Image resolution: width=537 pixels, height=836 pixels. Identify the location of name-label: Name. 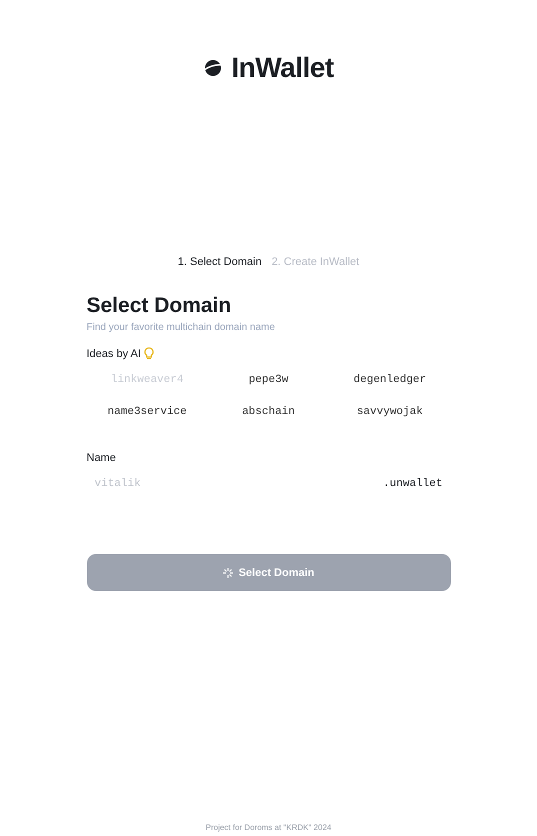
(101, 458).